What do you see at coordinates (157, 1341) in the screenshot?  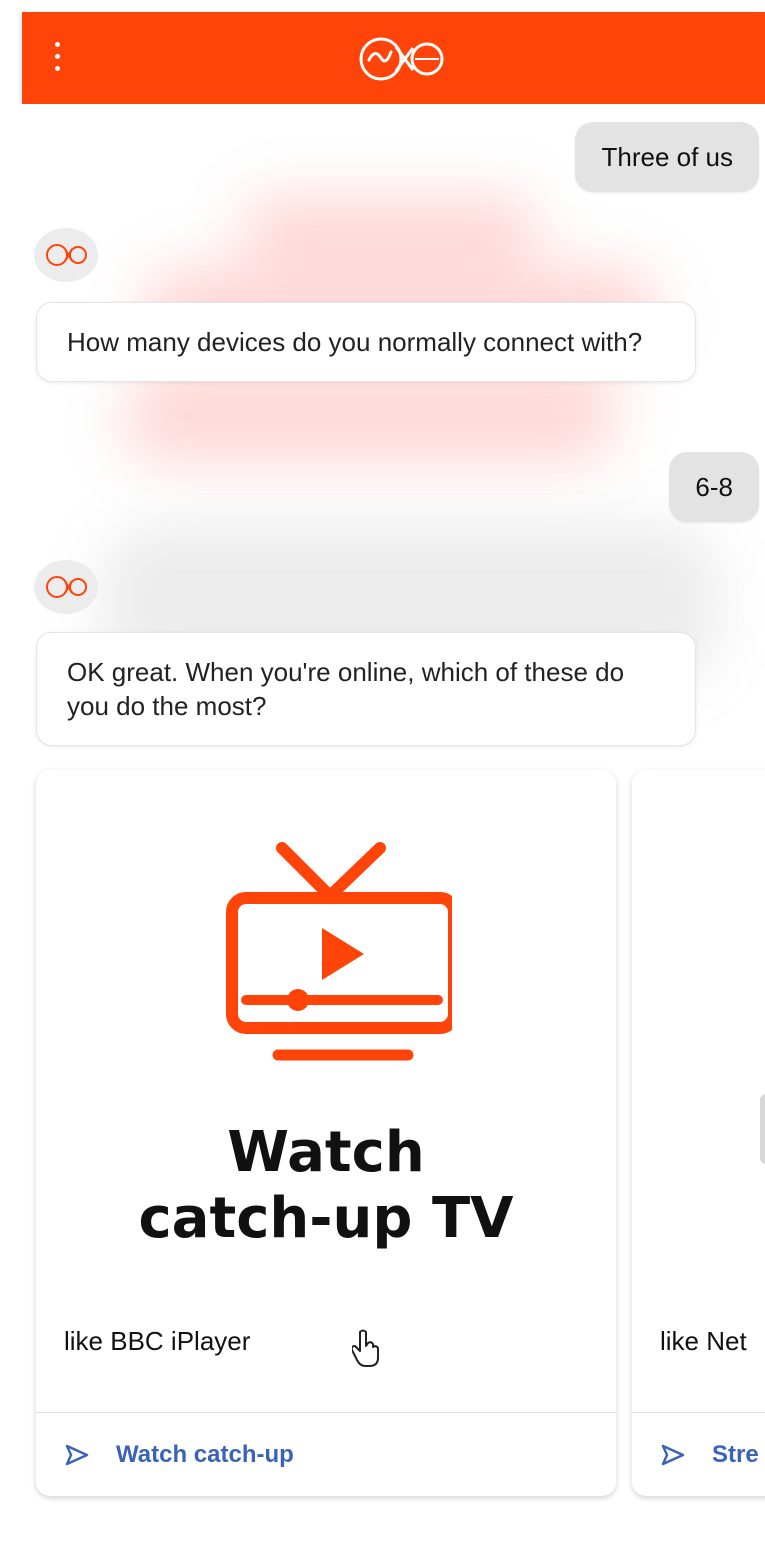 I see `card-subtitle: like BBC iPlayer` at bounding box center [157, 1341].